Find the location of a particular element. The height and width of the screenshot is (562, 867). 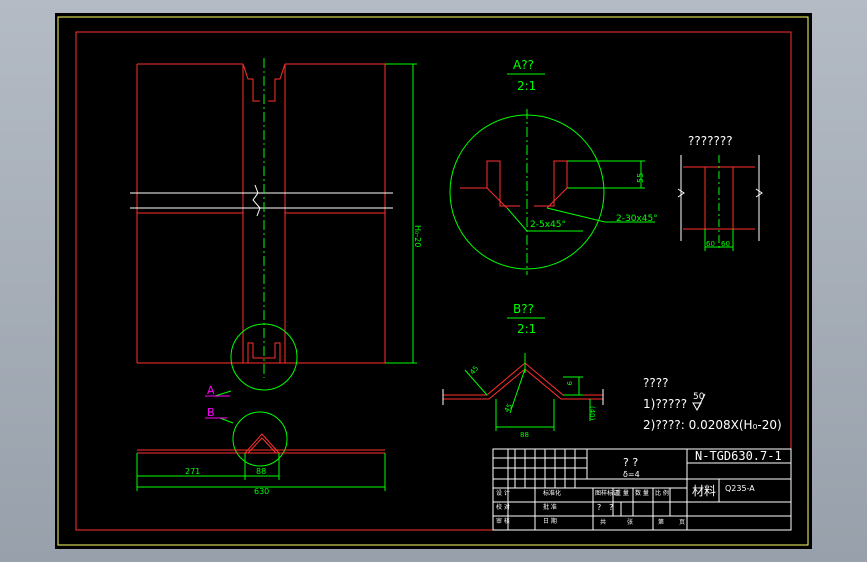

view-b-dim-45: 45 is located at coordinates (508, 408).